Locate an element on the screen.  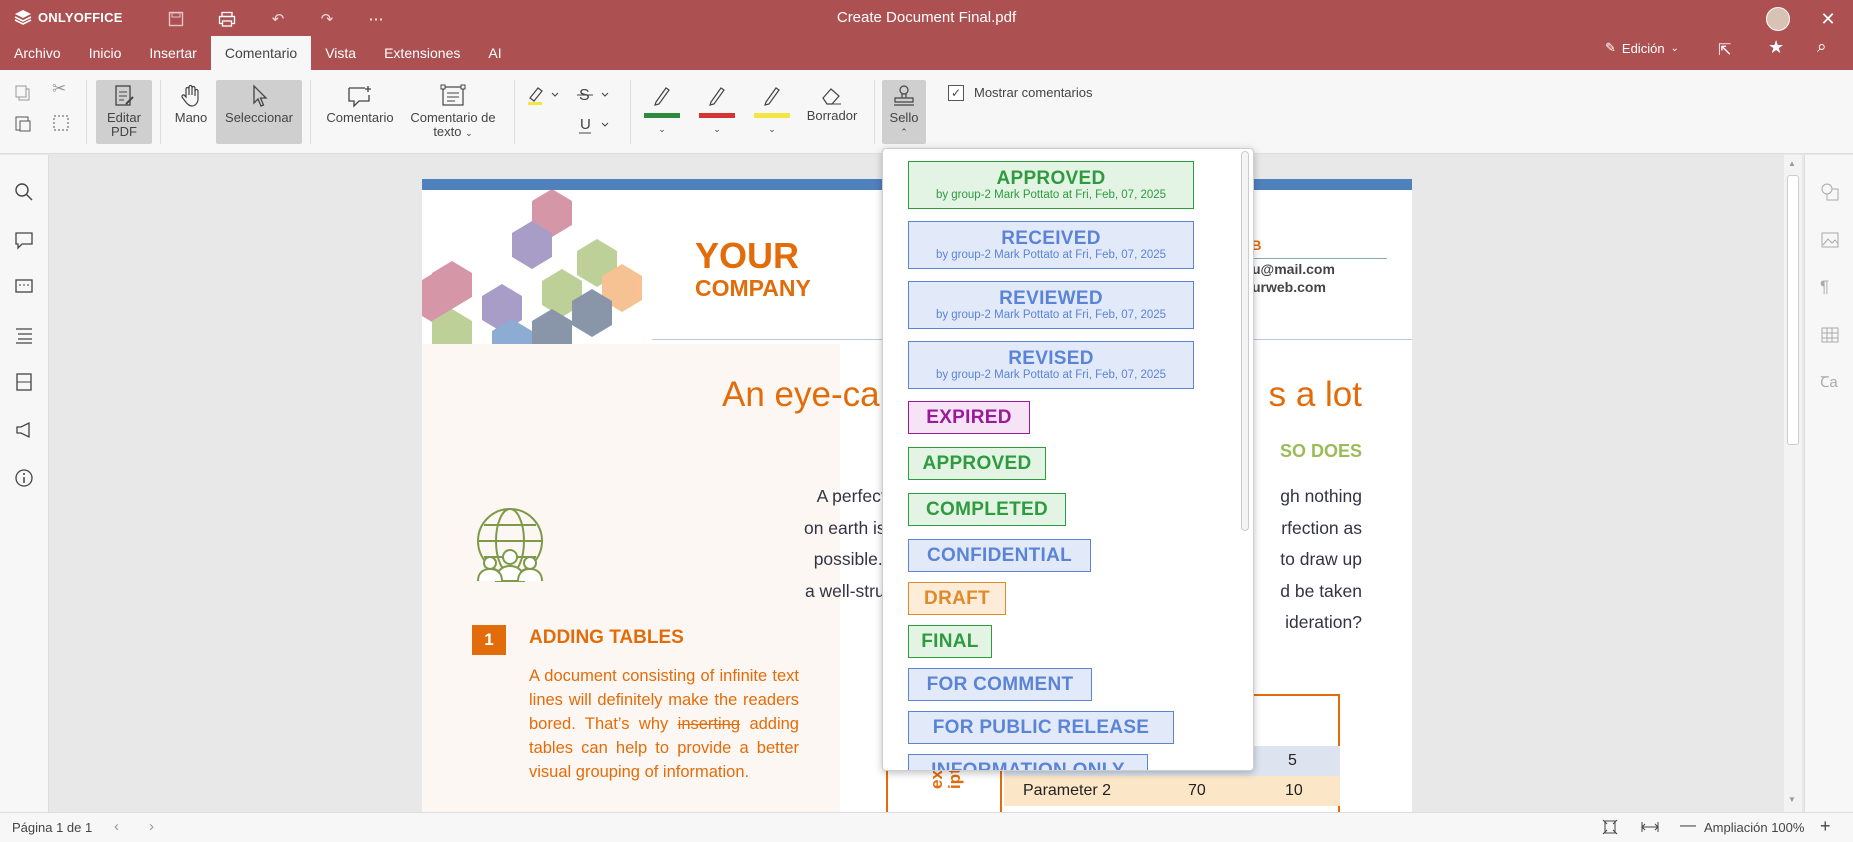
table-icon is located at coordinates (1830, 335).